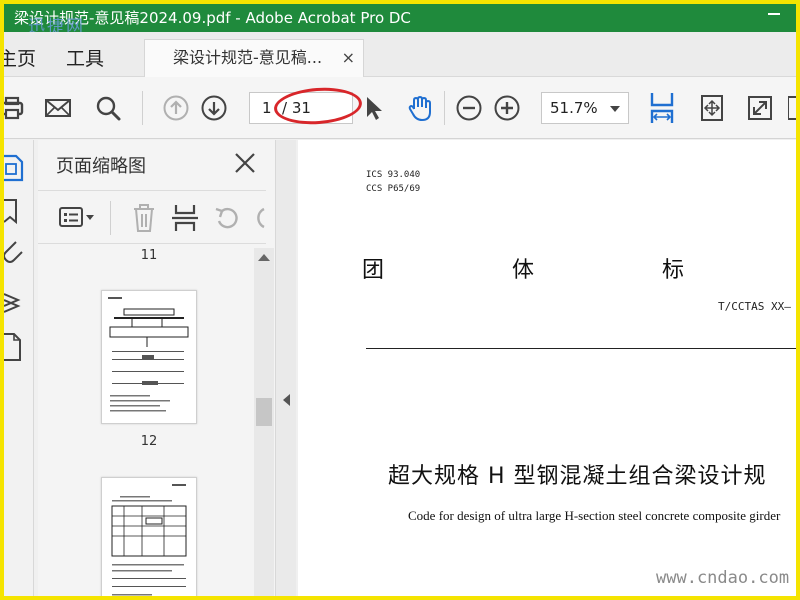 This screenshot has height=600, width=800. I want to click on menu-tools: 工具, so click(85, 57).